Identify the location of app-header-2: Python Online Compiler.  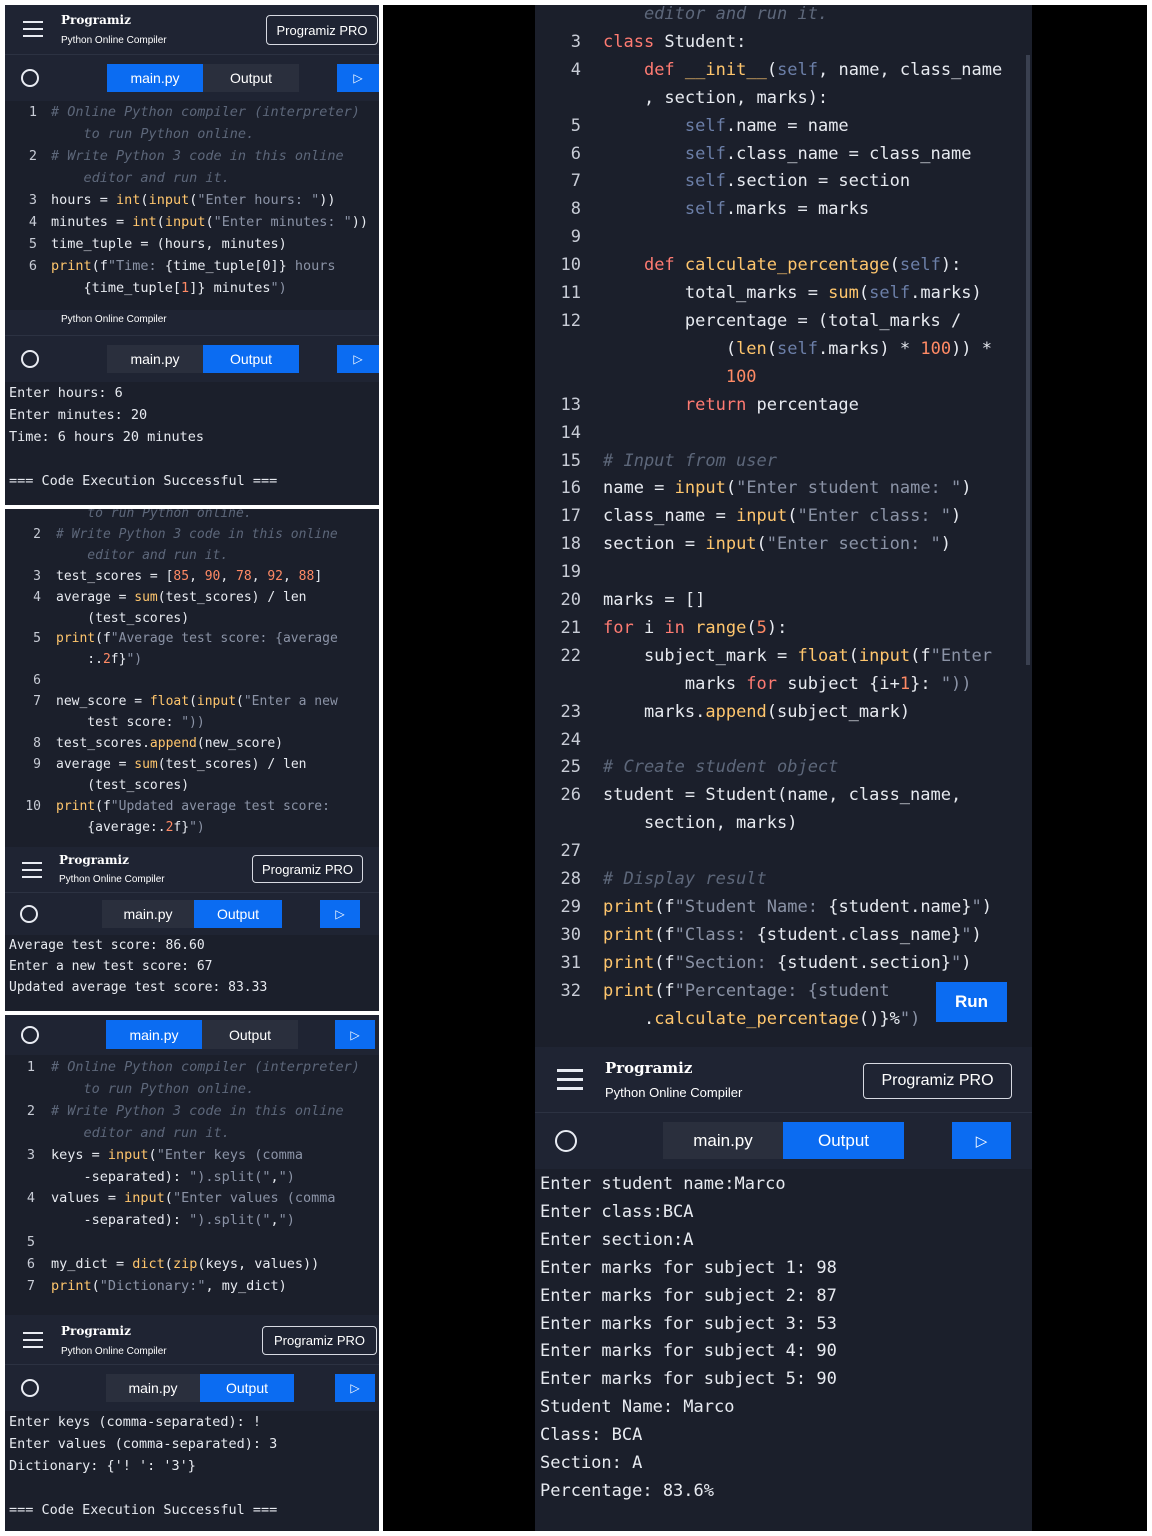
(192, 323).